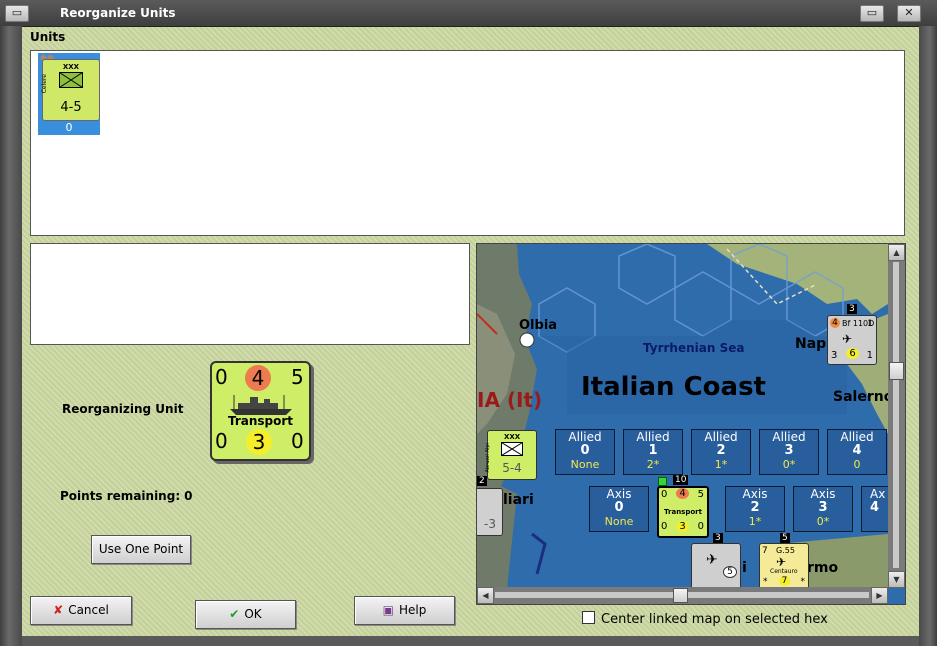  I want to click on map-label-partial: i, so click(744, 568).